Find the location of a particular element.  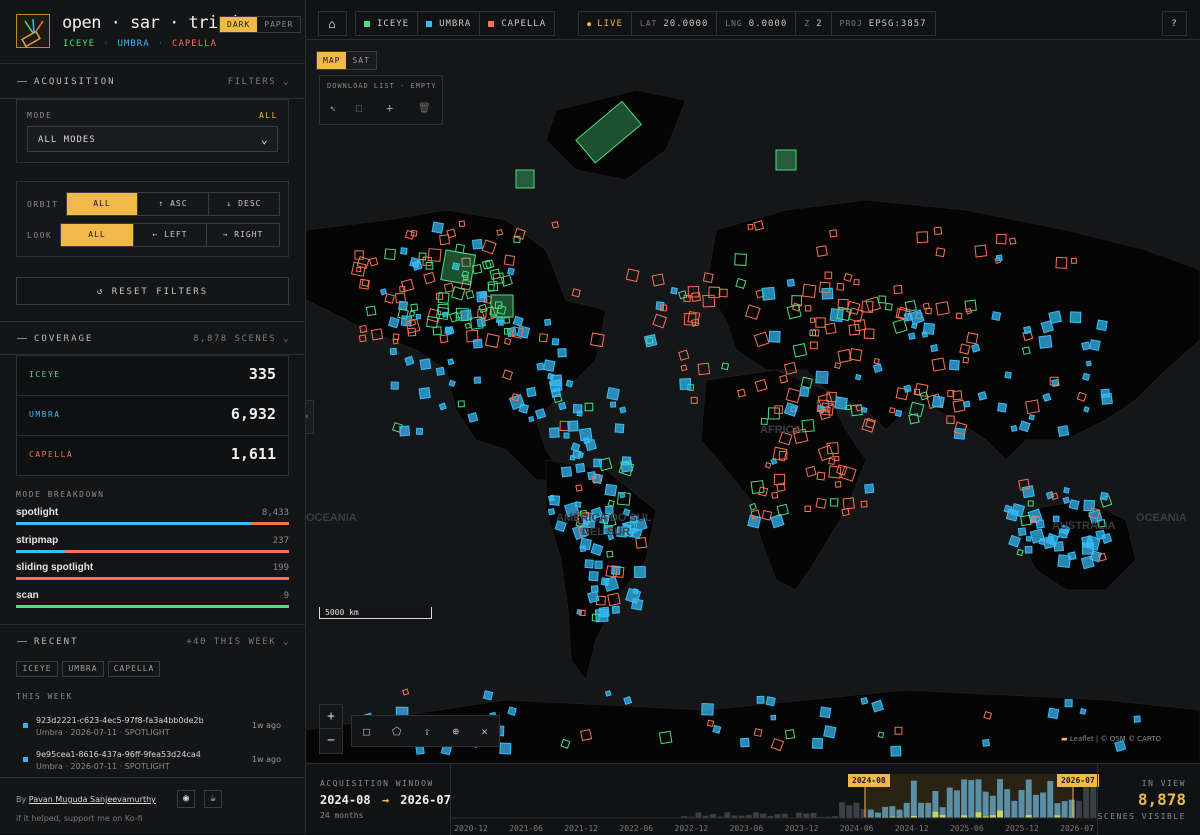

kofi-cup-icon: ☕ is located at coordinates (213, 799).